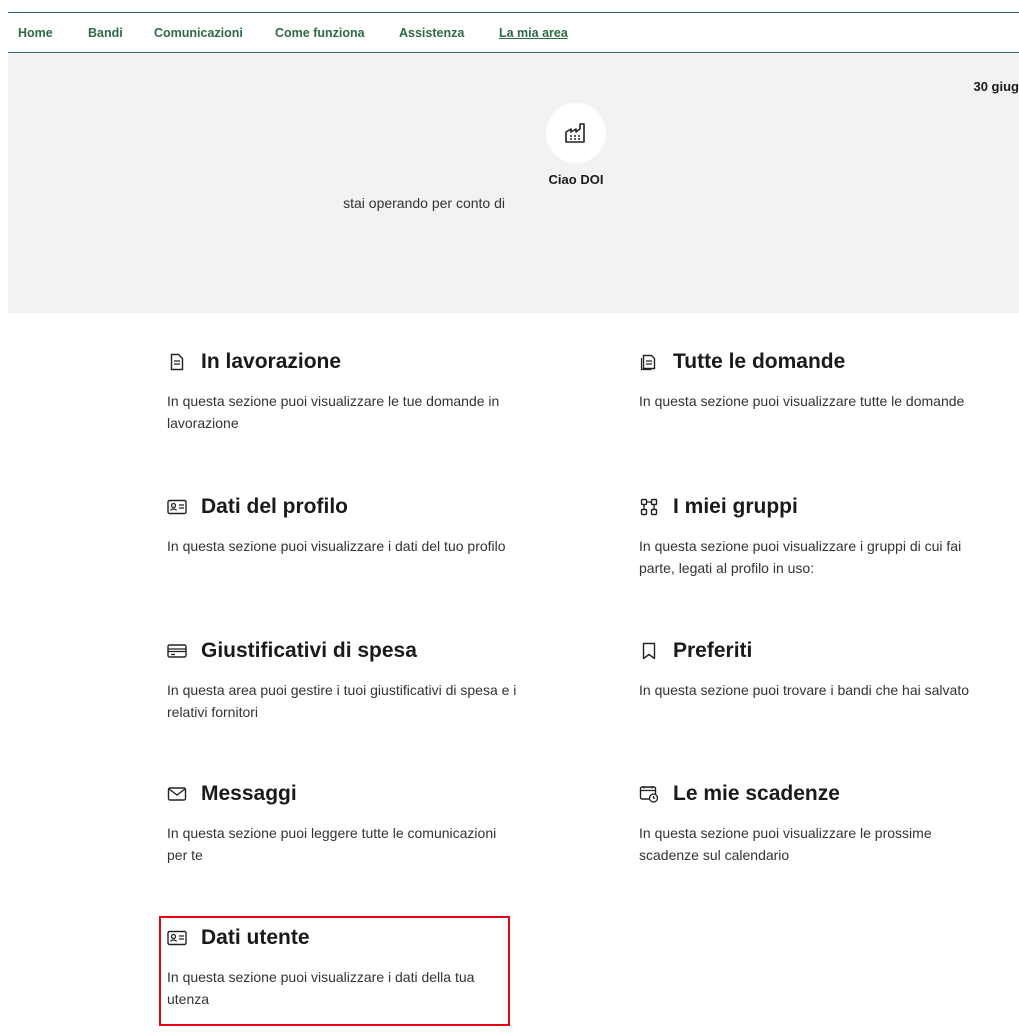 The width and height of the screenshot is (1019, 1036). I want to click on operating-for-label: stai operando per conto di, so click(424, 203).